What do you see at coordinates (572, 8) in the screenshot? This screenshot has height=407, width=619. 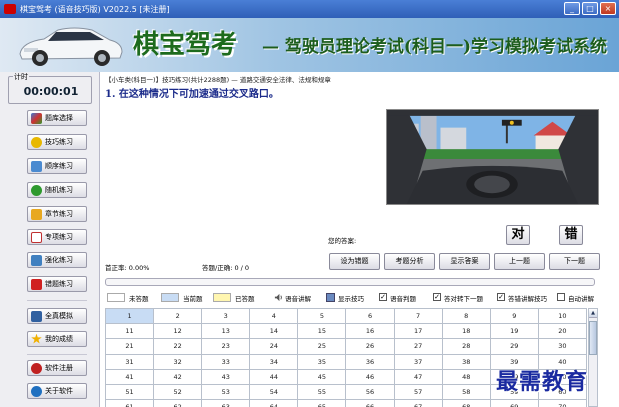 I see `minimize-button: _` at bounding box center [572, 8].